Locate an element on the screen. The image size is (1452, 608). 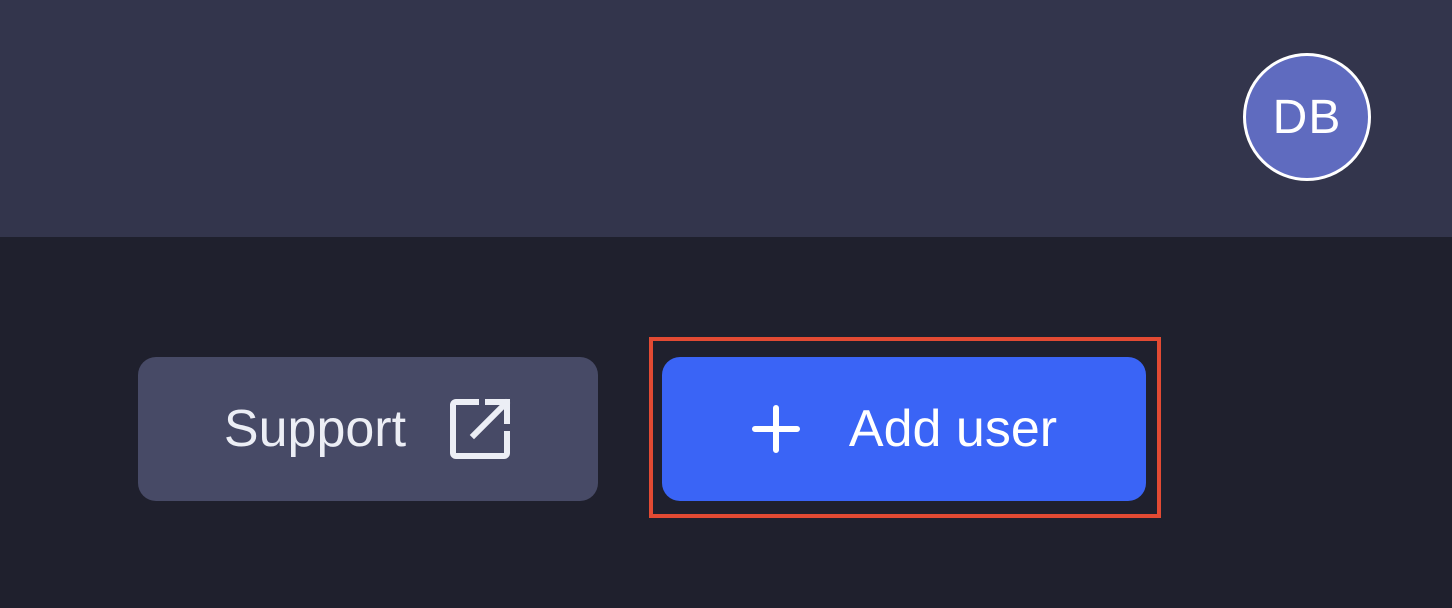
external-link-icon is located at coordinates (481, 429).